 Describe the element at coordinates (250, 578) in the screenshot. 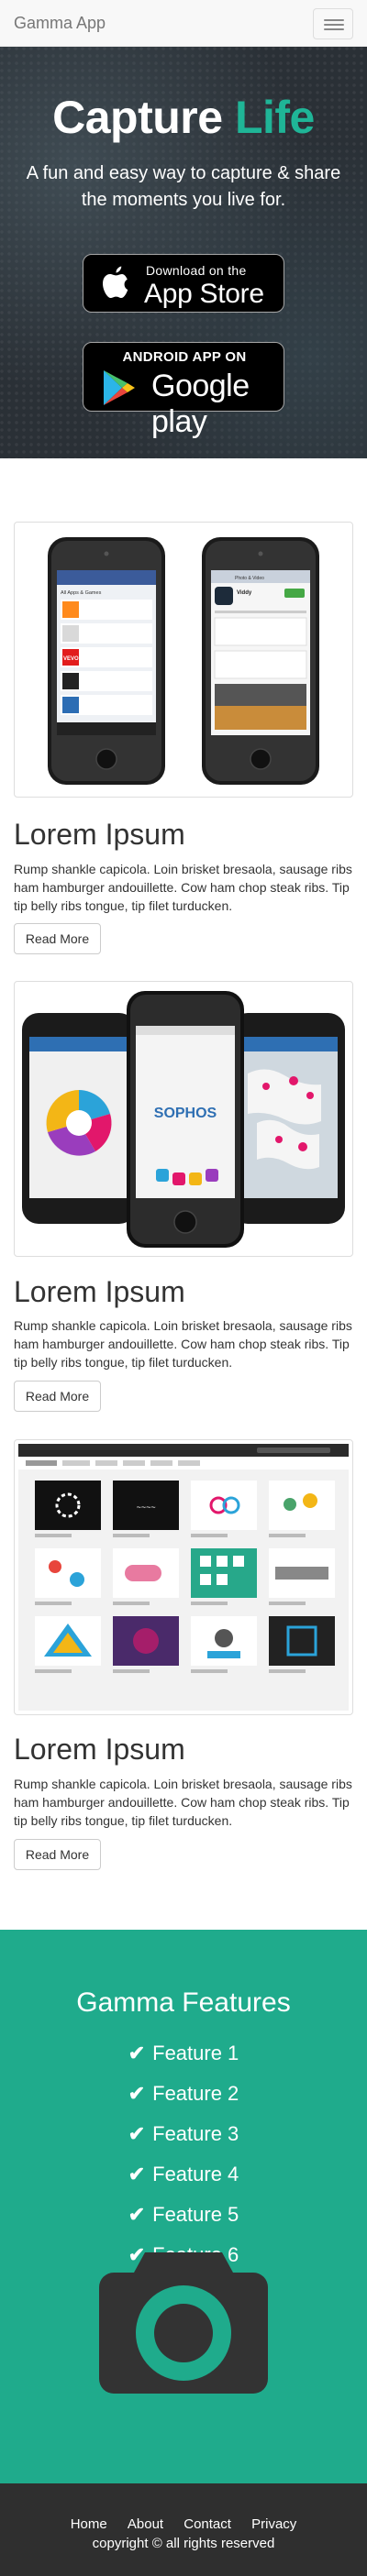

I see `phone-b-tab: Photo & Video` at that location.